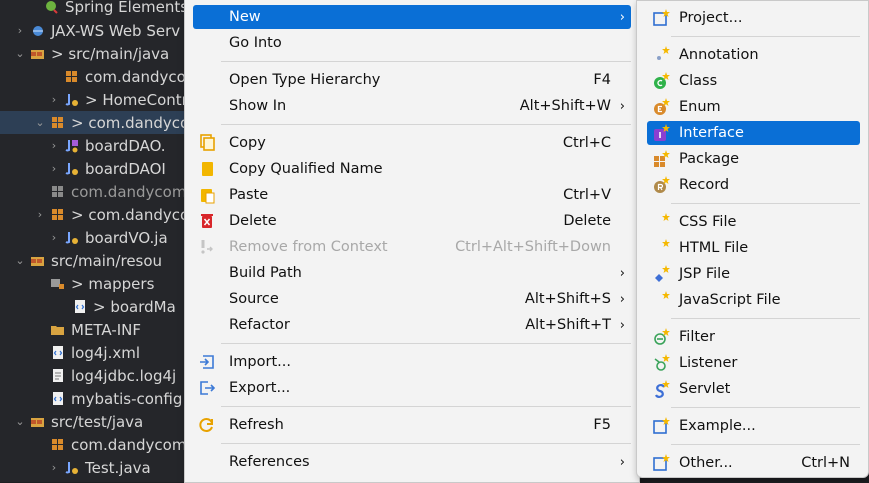  Describe the element at coordinates (700, 107) in the screenshot. I see `menu-item-label: Enum` at that location.